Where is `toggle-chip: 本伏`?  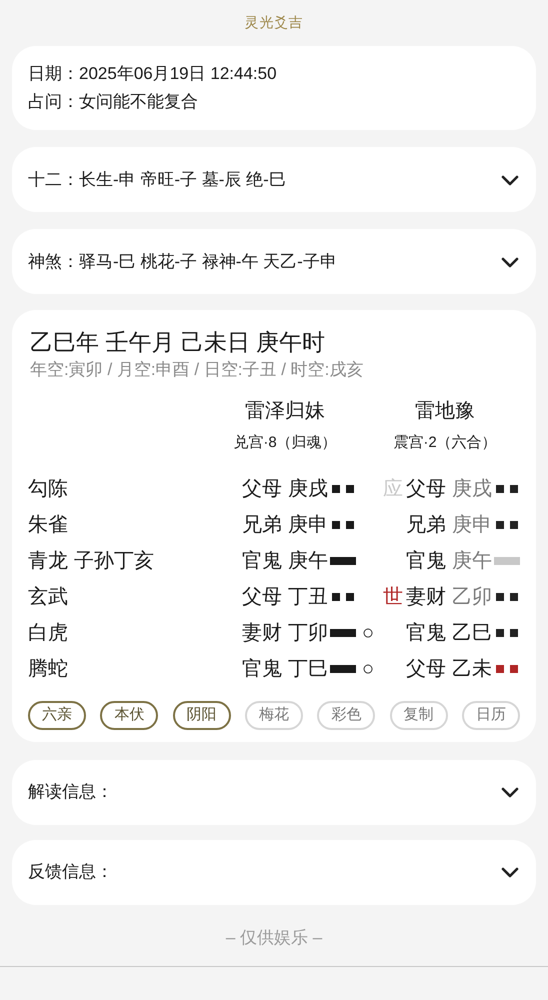
toggle-chip: 本伏 is located at coordinates (129, 715).